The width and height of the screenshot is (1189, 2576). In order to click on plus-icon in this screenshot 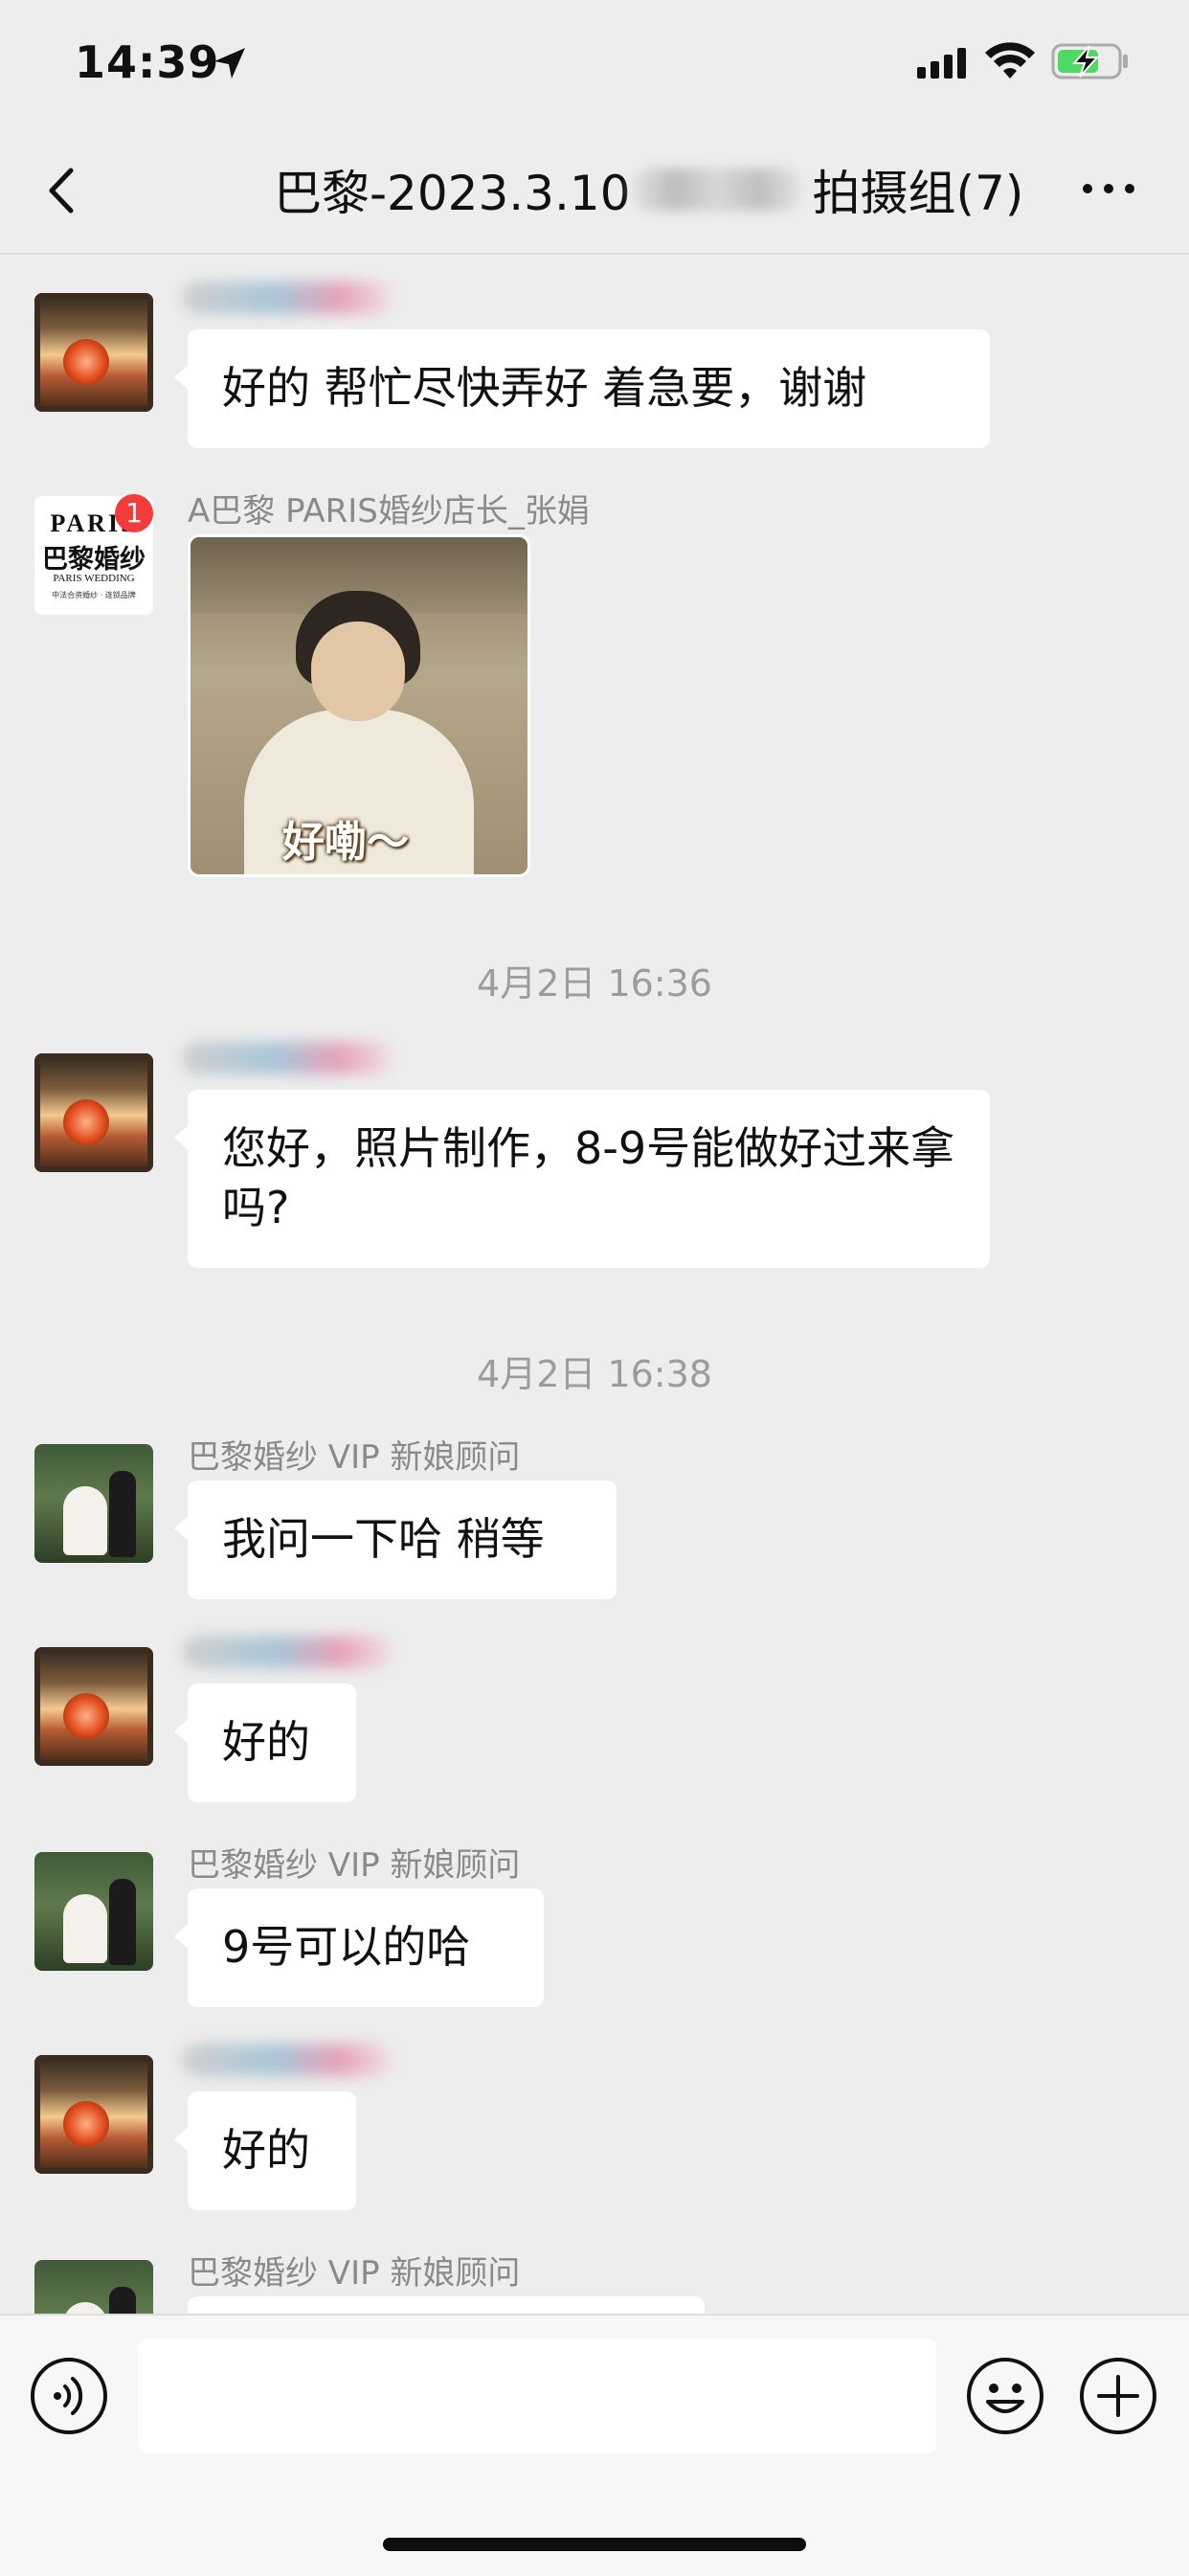, I will do `click(1118, 2396)`.